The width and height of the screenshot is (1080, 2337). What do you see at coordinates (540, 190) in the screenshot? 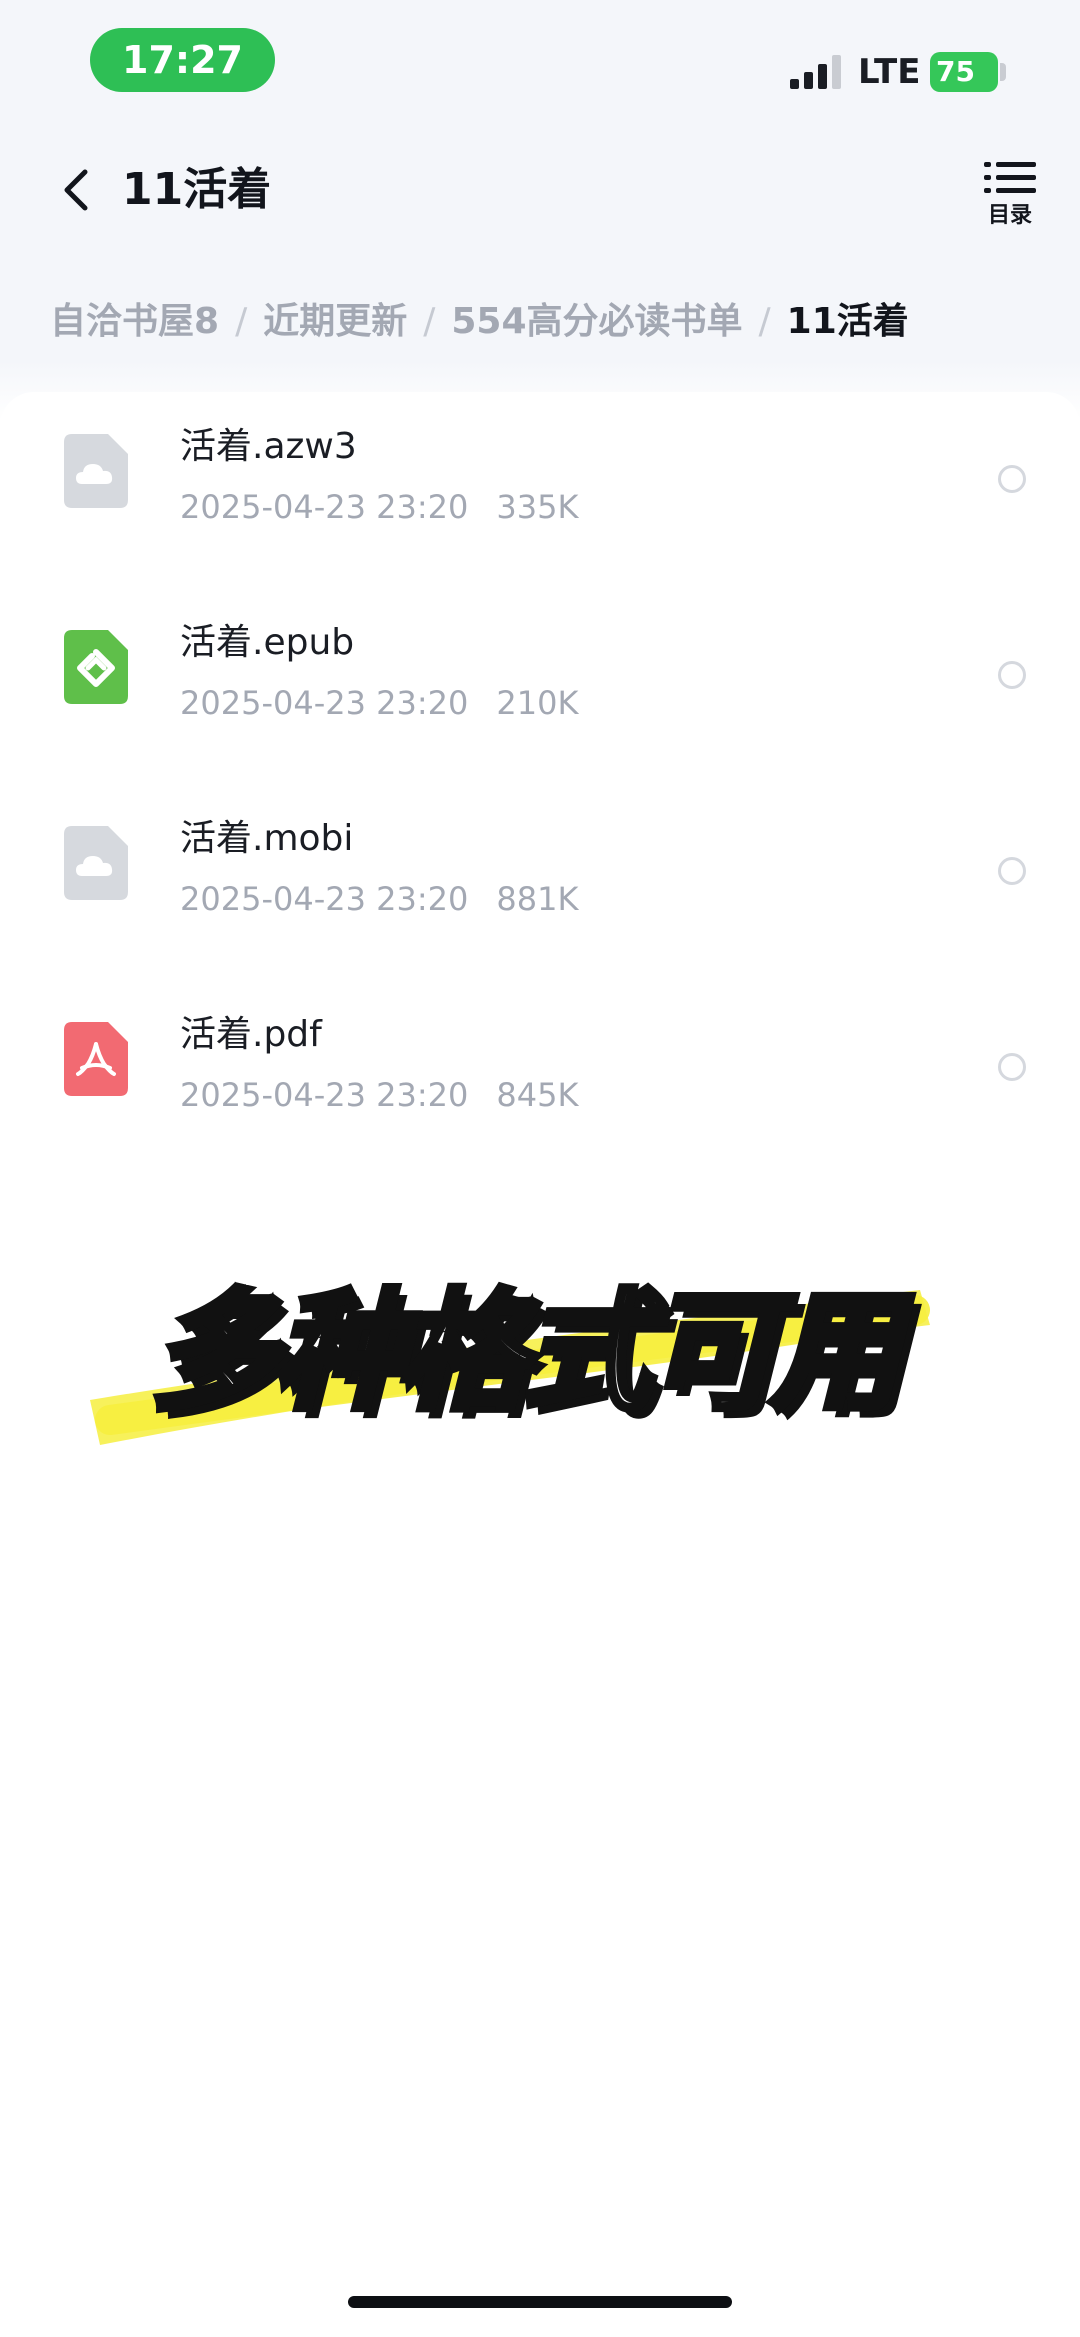
I see `header: 11活着 目录` at bounding box center [540, 190].